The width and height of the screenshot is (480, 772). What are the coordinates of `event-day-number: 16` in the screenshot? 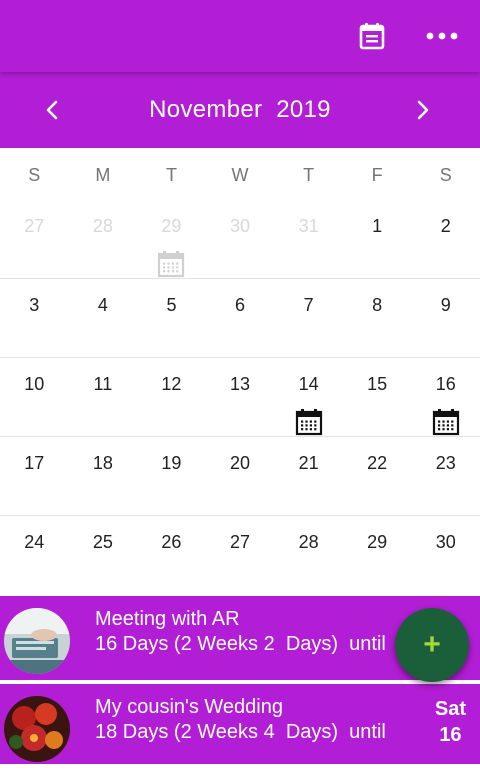 It's located at (450, 735).